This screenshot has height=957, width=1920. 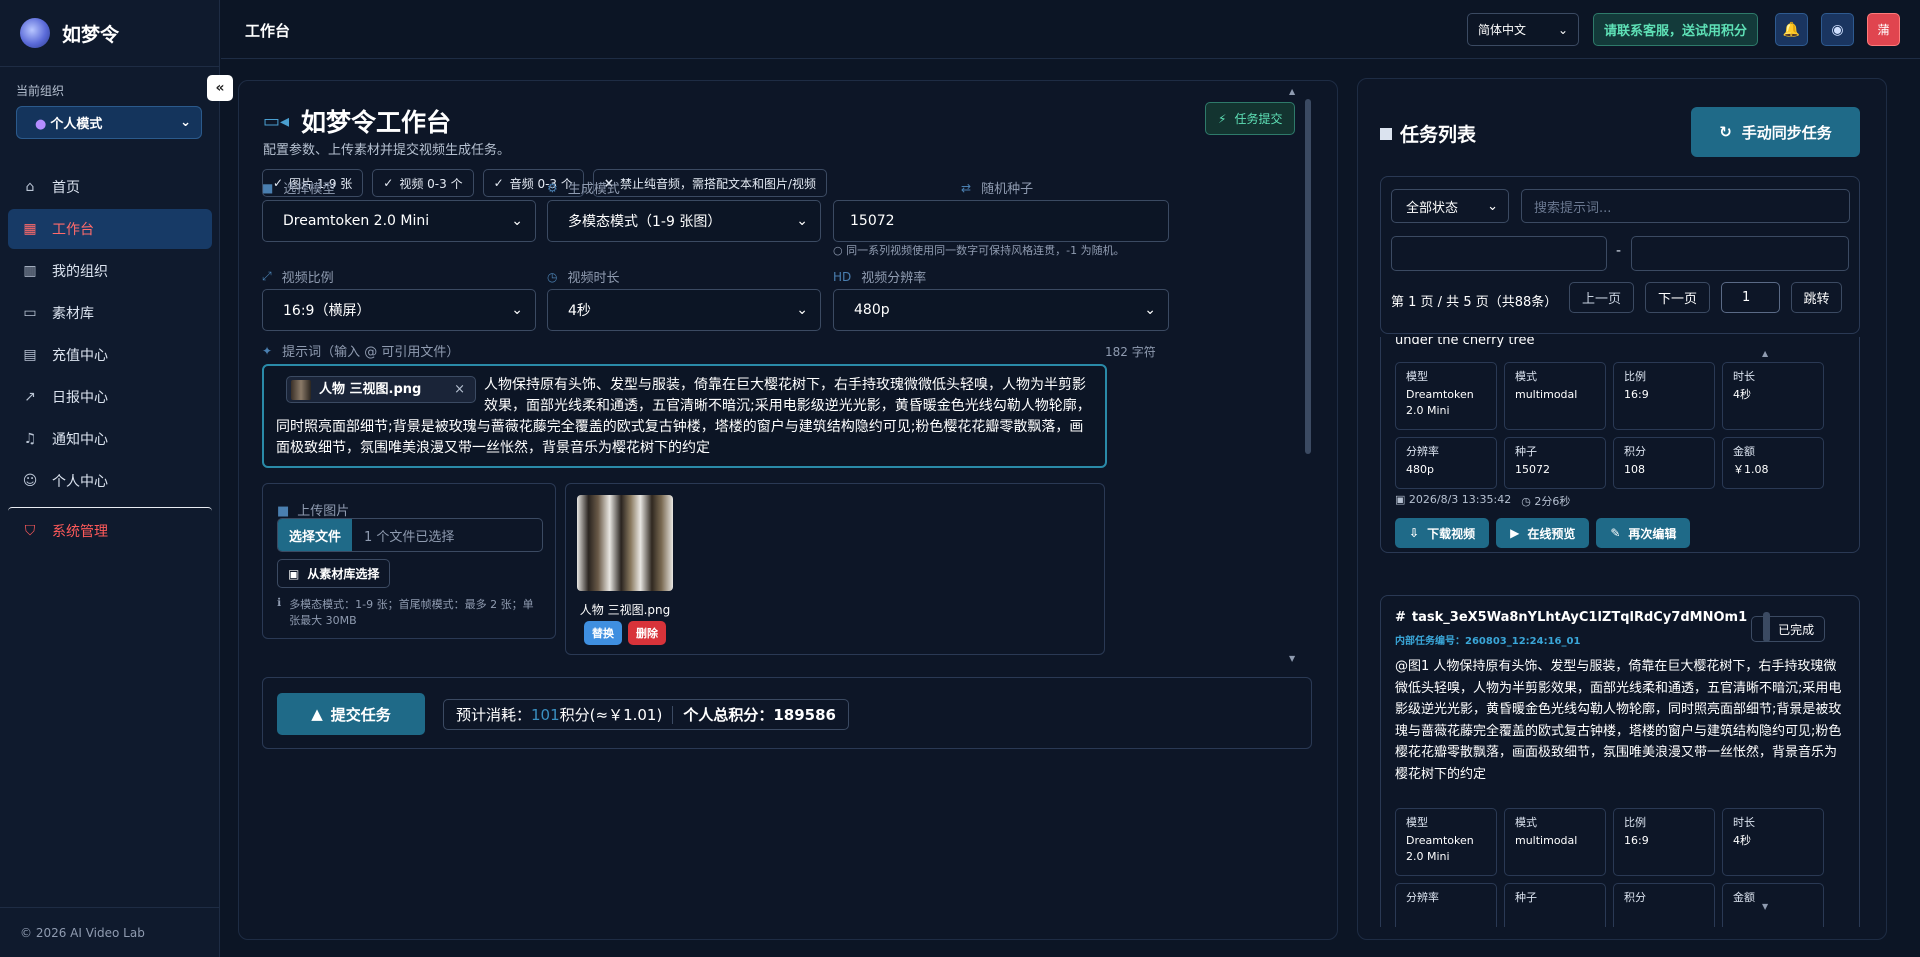 I want to click on bell-icon: 🔔, so click(x=1791, y=29).